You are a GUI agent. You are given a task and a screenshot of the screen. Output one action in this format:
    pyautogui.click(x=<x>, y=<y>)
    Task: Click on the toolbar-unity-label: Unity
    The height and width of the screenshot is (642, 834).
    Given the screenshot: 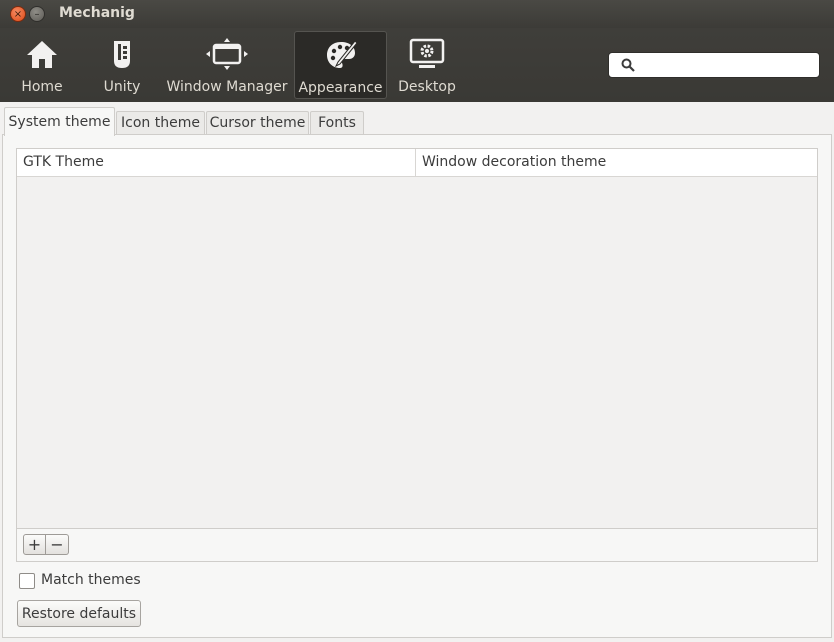 What is the action you would take?
    pyautogui.click(x=122, y=87)
    